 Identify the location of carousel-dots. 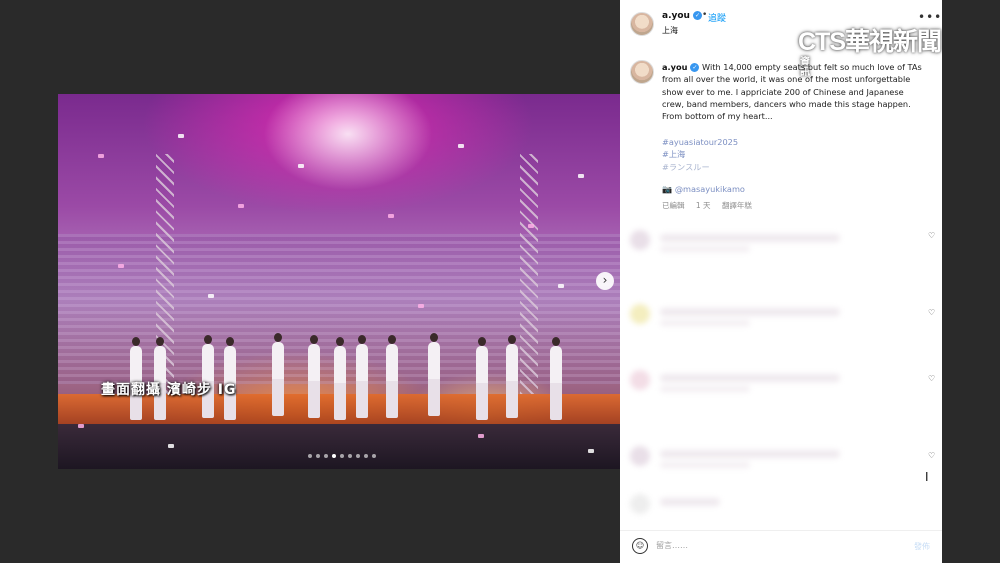
(342, 456).